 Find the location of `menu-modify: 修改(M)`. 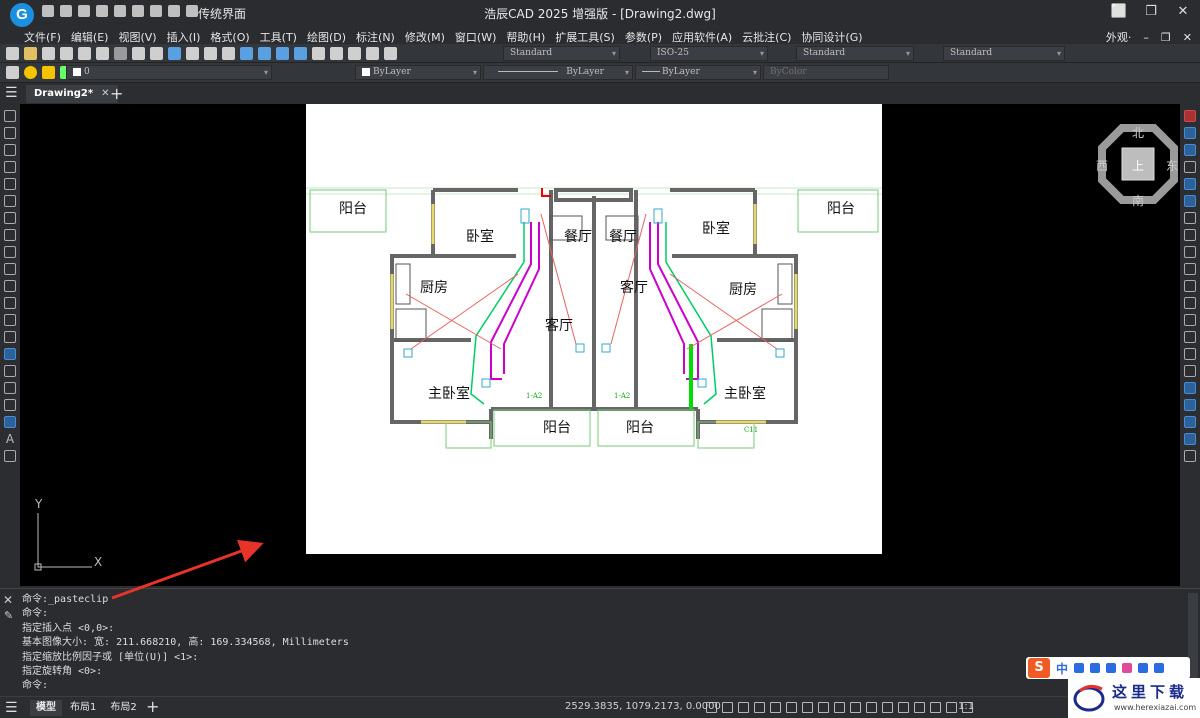

menu-modify: 修改(M) is located at coordinates (425, 37).